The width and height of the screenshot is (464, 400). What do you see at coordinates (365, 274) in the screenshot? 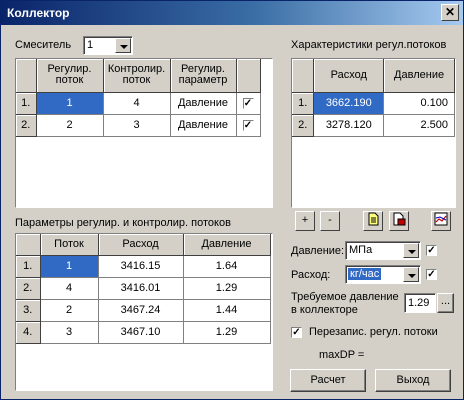
I see `flow-unit-value: кг/час` at bounding box center [365, 274].